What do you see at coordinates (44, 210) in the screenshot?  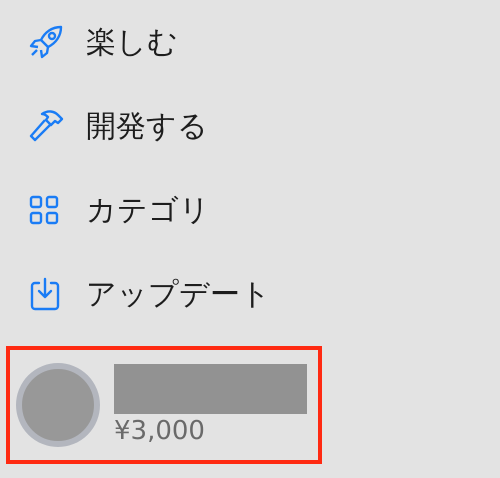 I see `grid-icon` at bounding box center [44, 210].